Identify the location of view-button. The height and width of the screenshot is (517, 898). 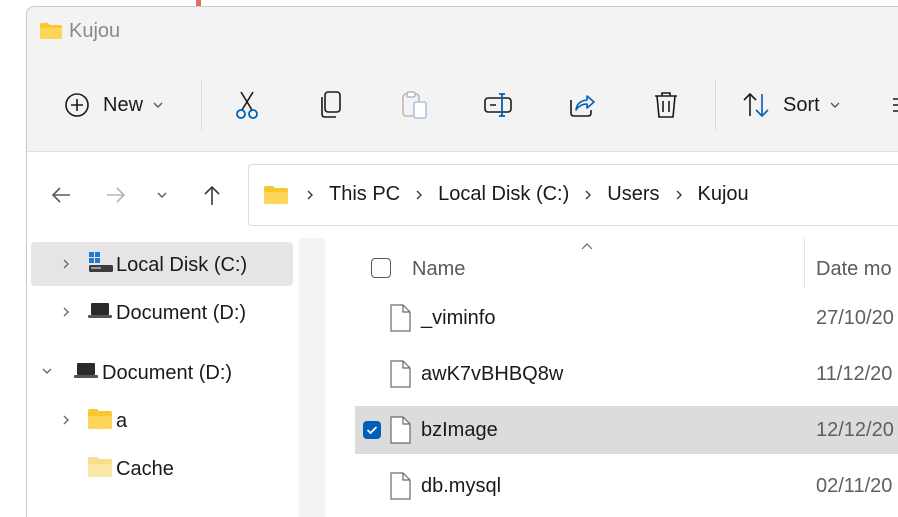
(894, 105).